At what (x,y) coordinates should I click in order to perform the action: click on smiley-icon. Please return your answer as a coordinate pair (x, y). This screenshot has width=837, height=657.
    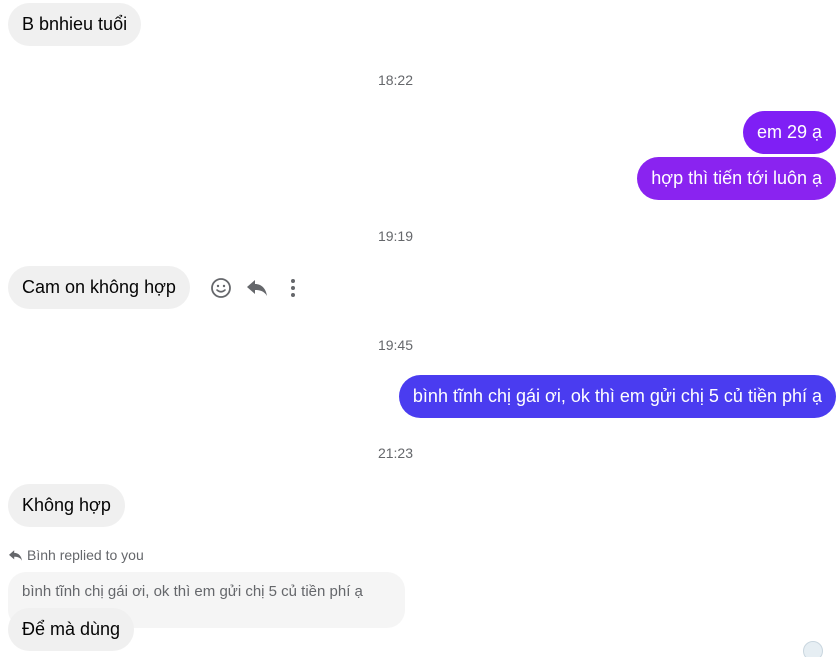
    Looking at the image, I should click on (221, 288).